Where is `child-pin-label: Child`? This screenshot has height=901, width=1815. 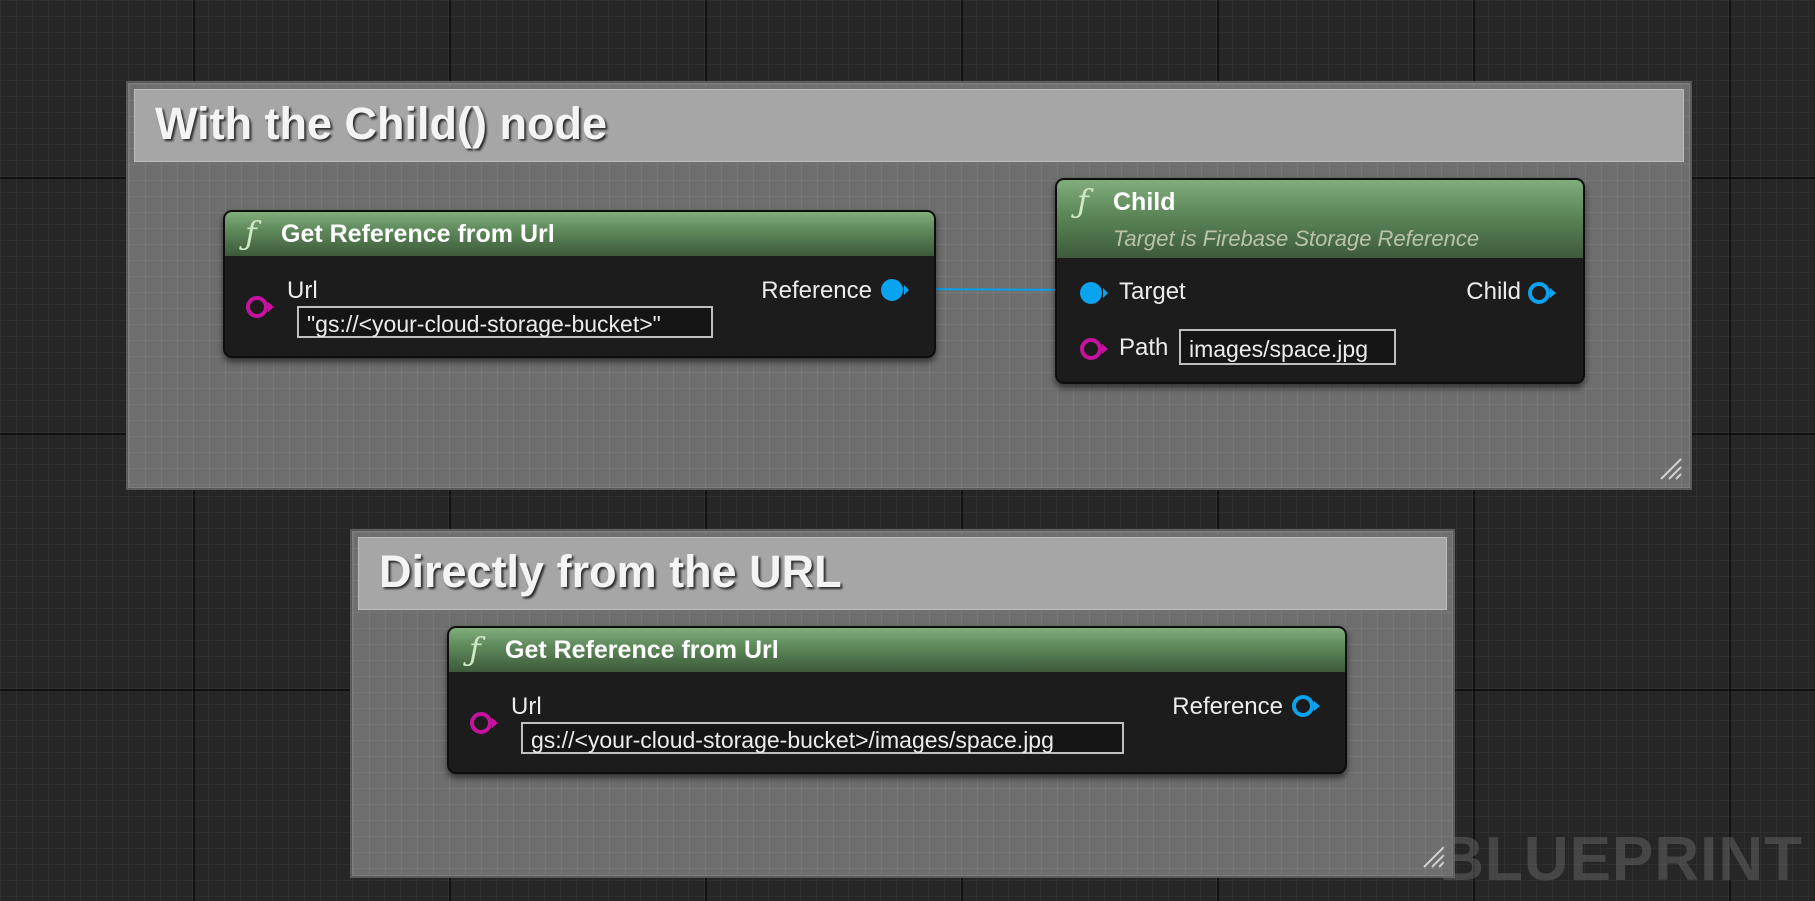
child-pin-label: Child is located at coordinates (1493, 291).